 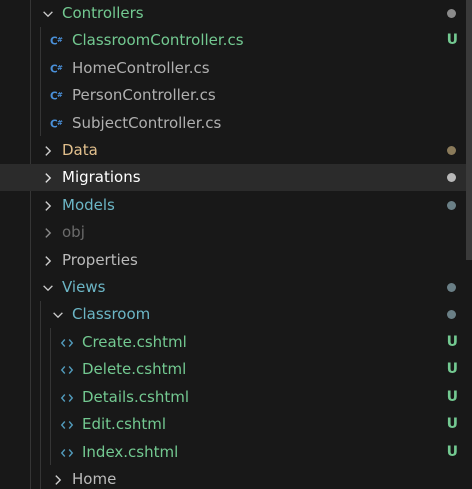 I want to click on tree-item-label: Controllers, so click(x=103, y=13).